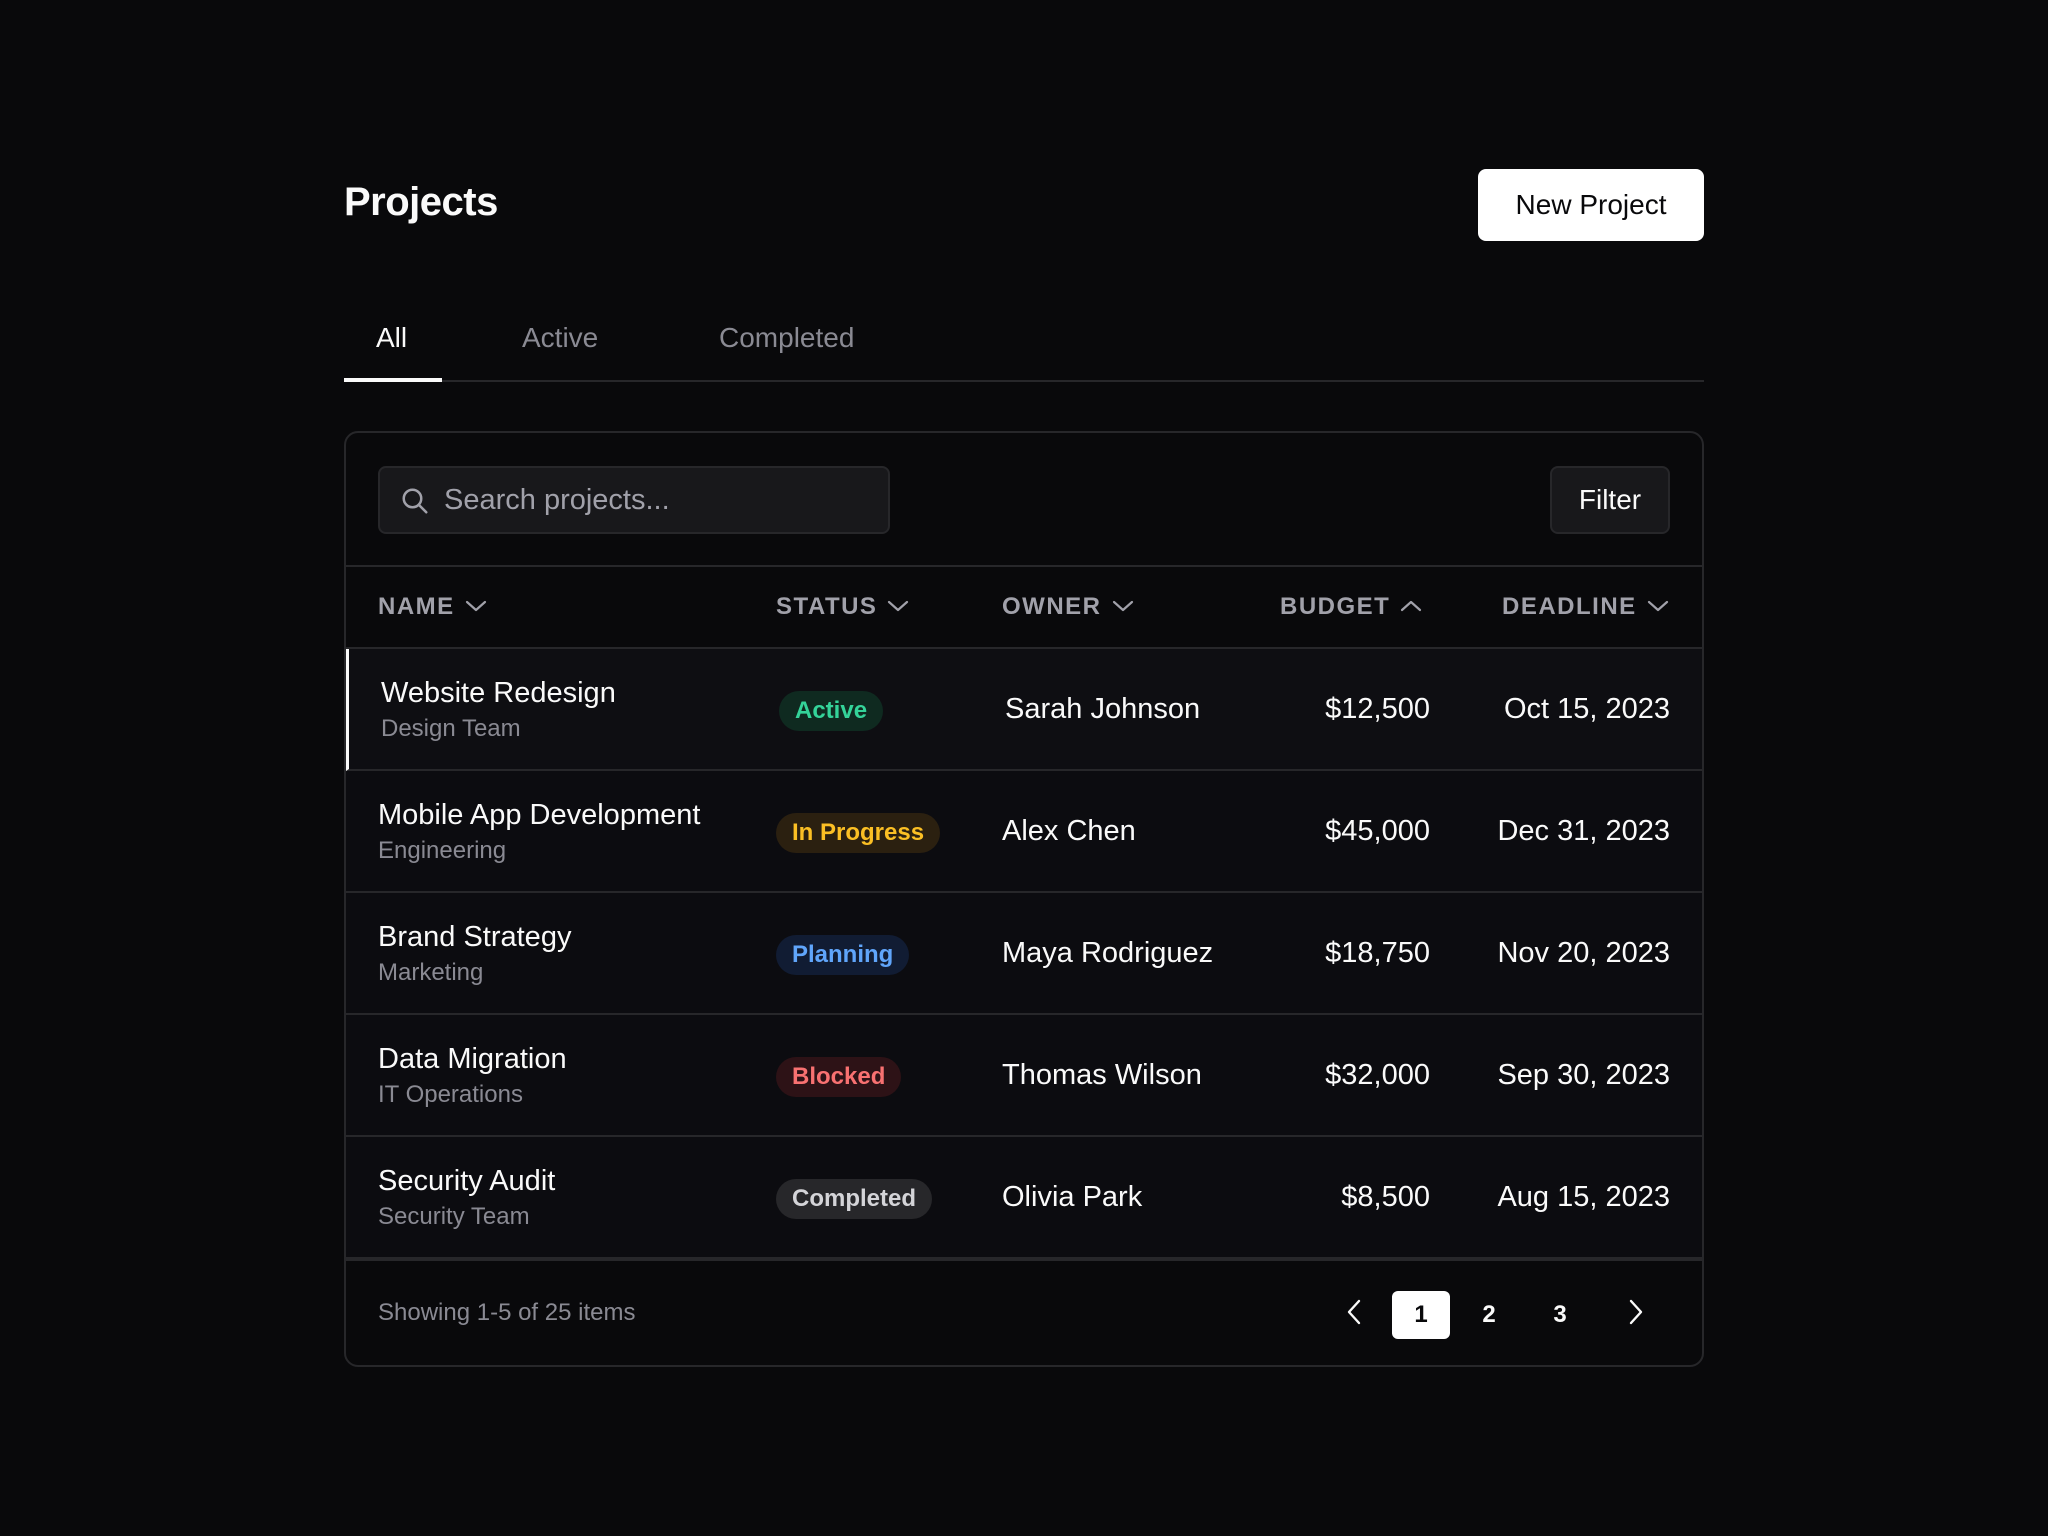 The height and width of the screenshot is (1536, 2048). I want to click on project-budget: $45,000, so click(1377, 831).